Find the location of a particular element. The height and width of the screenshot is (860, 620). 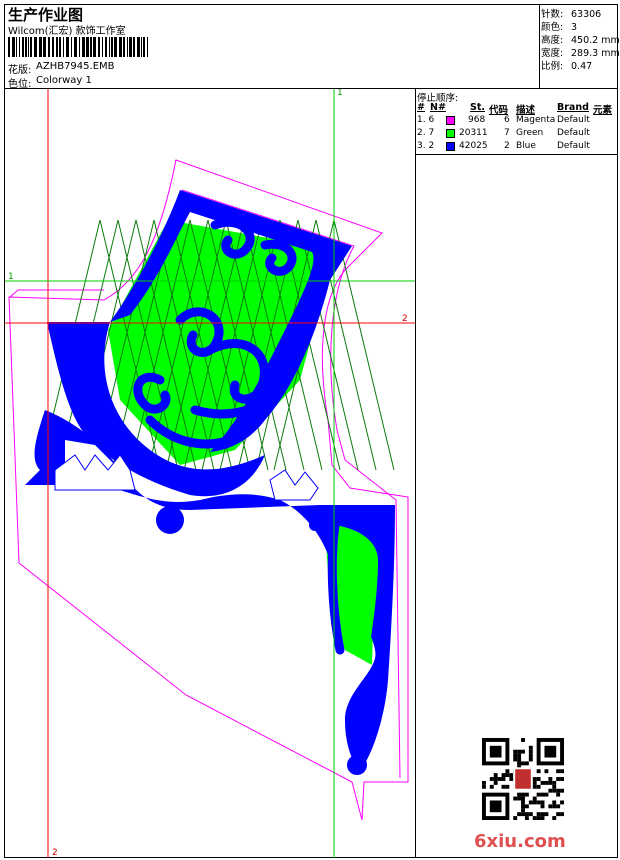

design-width: 宽度: 289.3 mm is located at coordinates (580, 53).